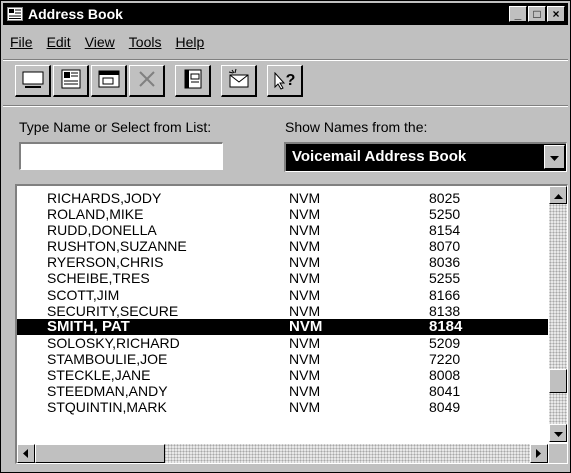 Image resolution: width=571 pixels, height=473 pixels. What do you see at coordinates (285, 14) in the screenshot?
I see `title-bar: Address Book _ □ ×` at bounding box center [285, 14].